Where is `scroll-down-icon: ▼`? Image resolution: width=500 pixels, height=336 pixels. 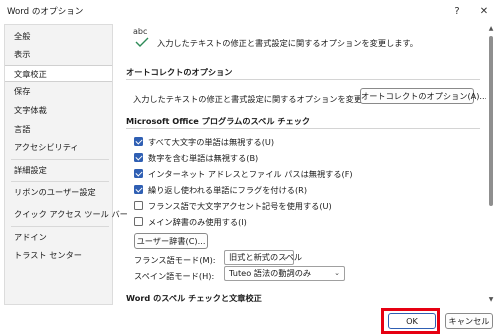
scroll-down-icon: ▼ is located at coordinates (491, 300).